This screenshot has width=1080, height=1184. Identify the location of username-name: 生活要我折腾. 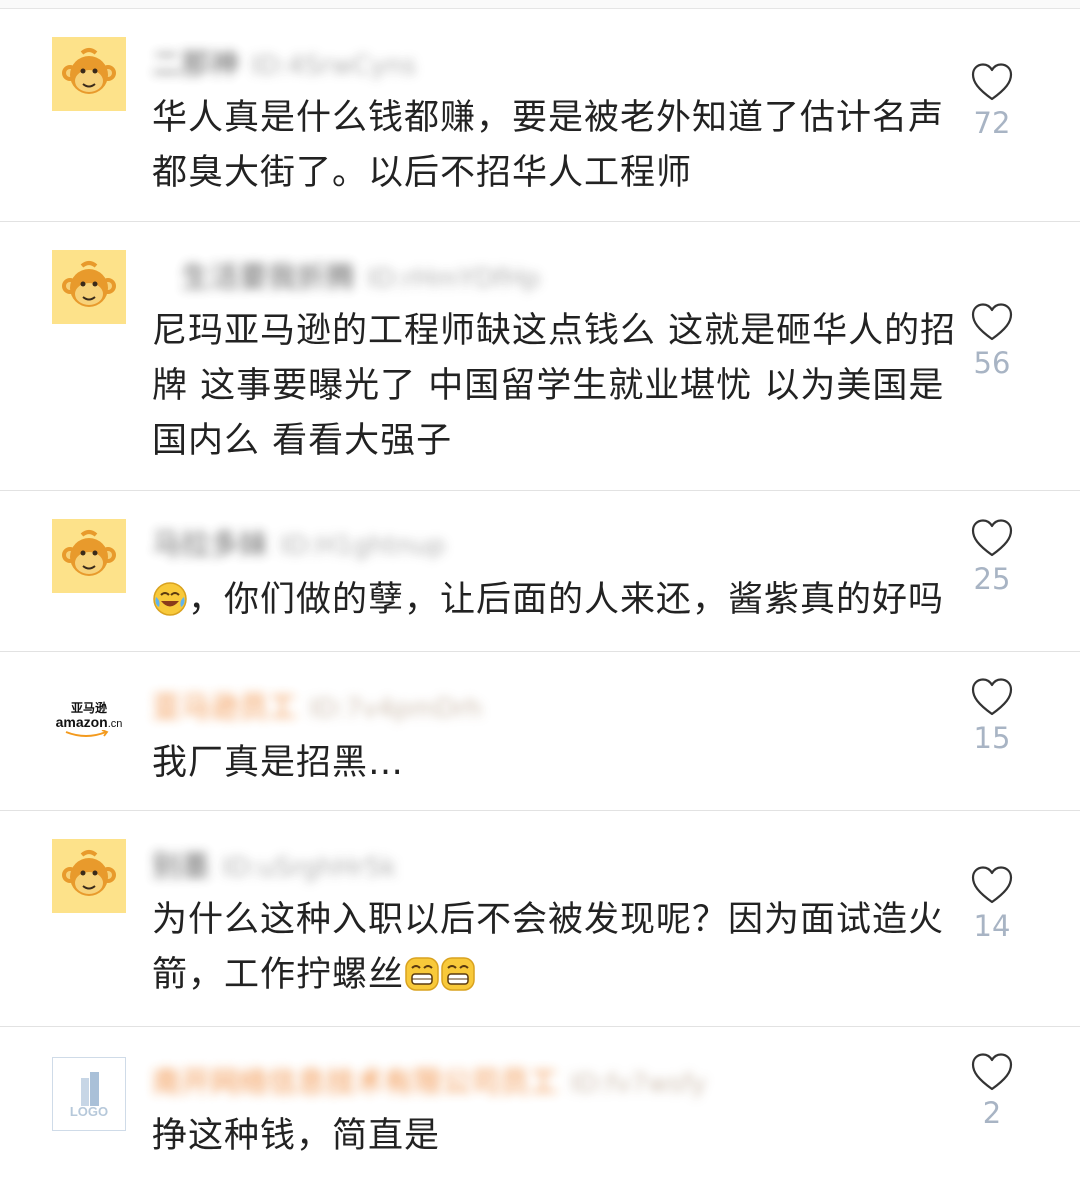
(253, 277).